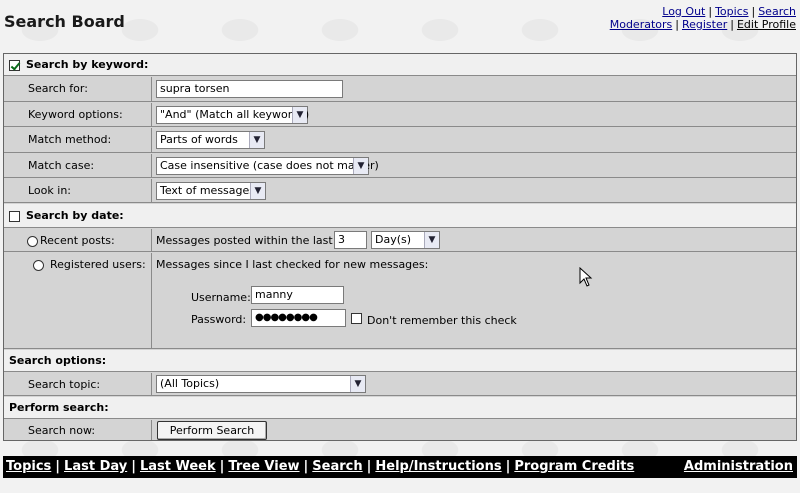 The width and height of the screenshot is (800, 493). What do you see at coordinates (400, 361) in the screenshot?
I see `search-options-header: Search options:` at bounding box center [400, 361].